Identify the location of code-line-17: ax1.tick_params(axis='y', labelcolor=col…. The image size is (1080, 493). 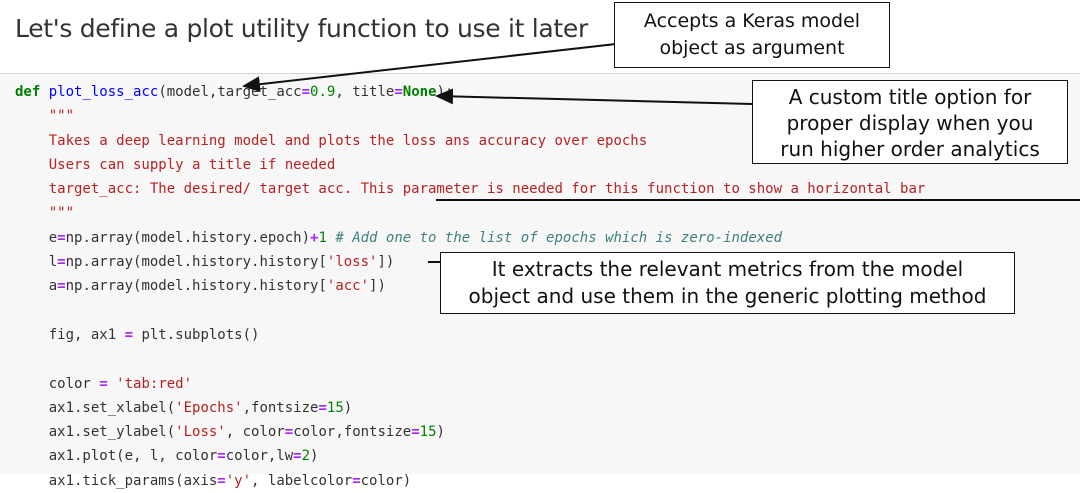
(213, 480).